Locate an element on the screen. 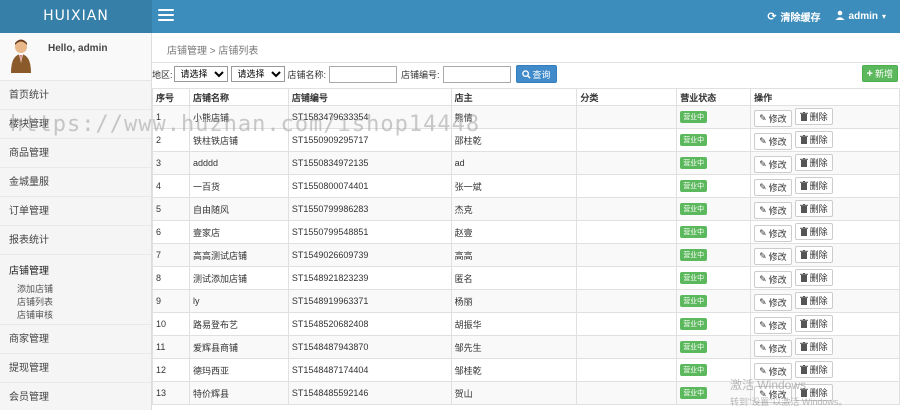  sidebar-item-jincheng: 金城量服 is located at coordinates (75, 182).